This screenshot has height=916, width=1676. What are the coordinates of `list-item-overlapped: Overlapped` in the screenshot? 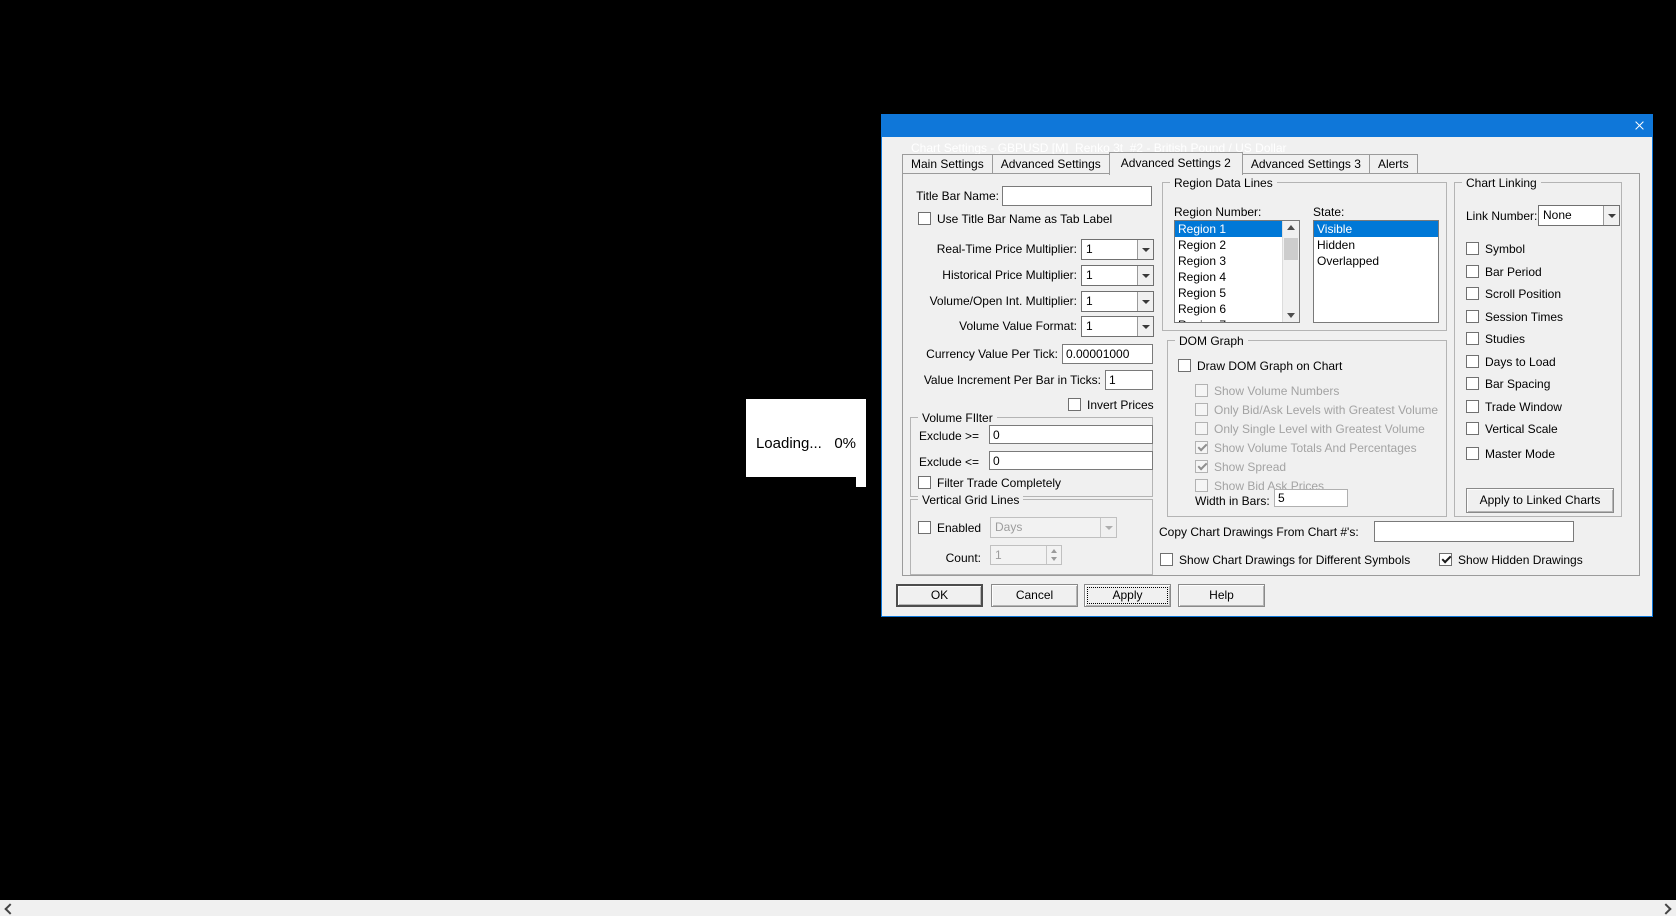 It's located at (1376, 261).